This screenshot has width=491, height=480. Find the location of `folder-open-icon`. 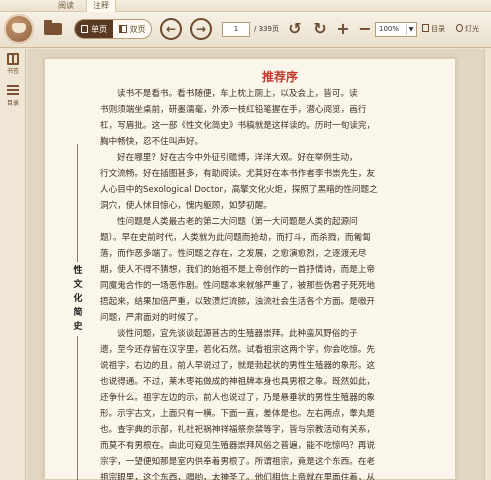

folder-open-icon is located at coordinates (53, 29).